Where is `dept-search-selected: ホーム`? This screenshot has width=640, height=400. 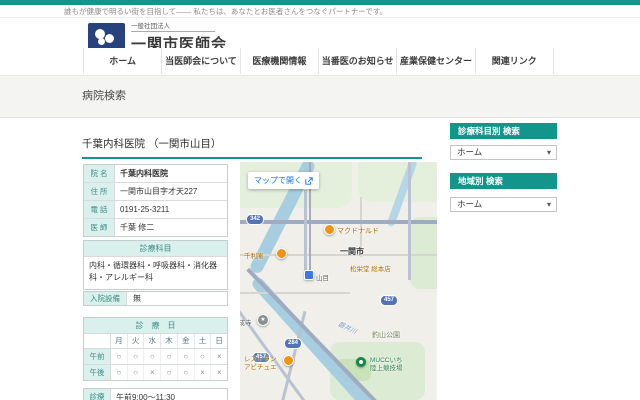
dept-search-selected: ホーム is located at coordinates (470, 152).